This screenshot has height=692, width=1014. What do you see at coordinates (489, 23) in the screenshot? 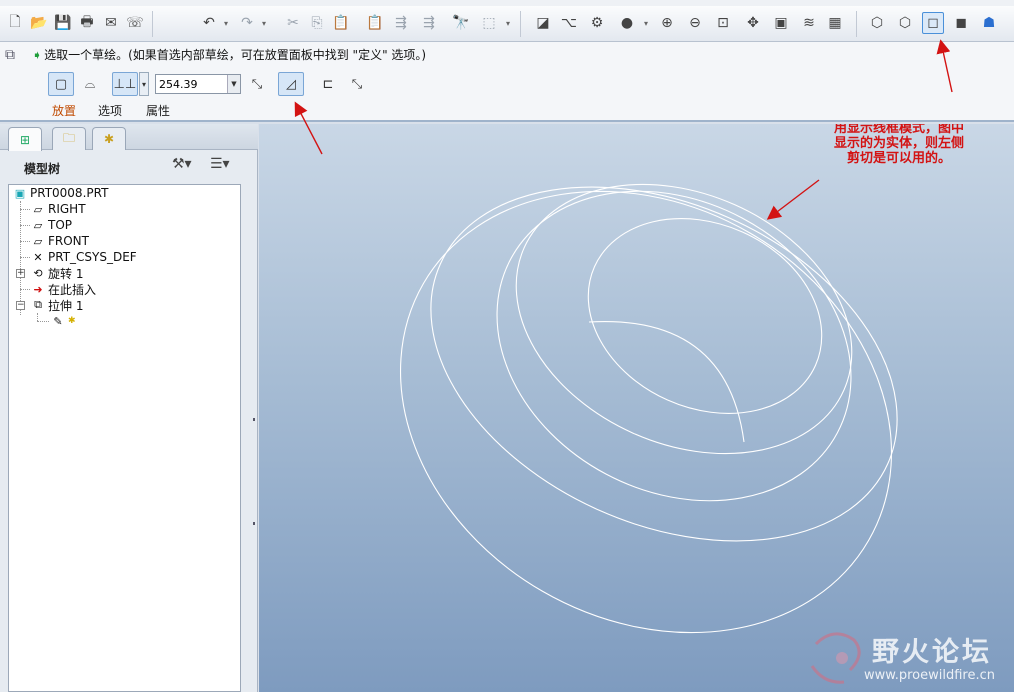
I see `select-box-icon: ⬚` at bounding box center [489, 23].